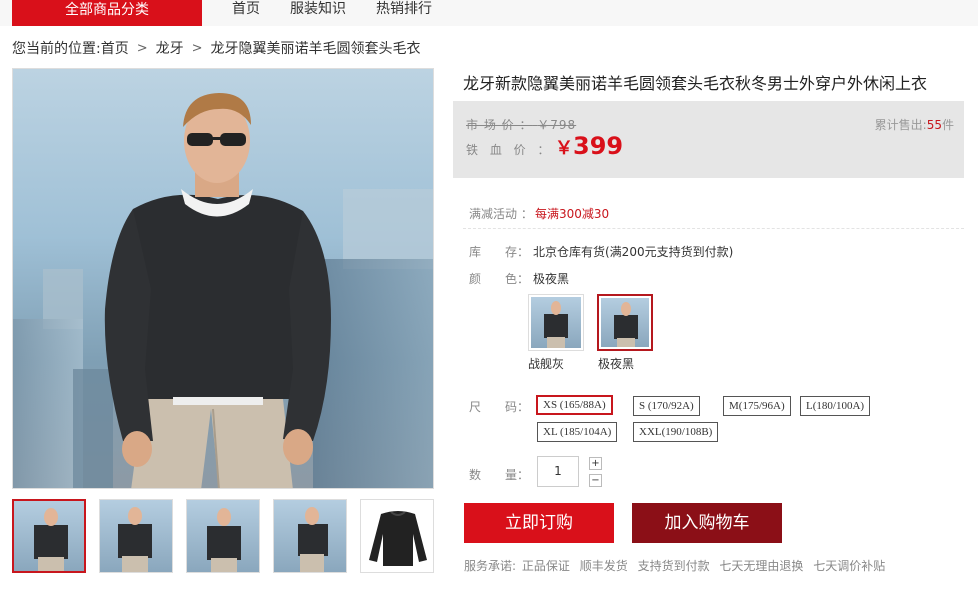 This screenshot has height=592, width=978. I want to click on sold-count-value: 55, so click(934, 125).